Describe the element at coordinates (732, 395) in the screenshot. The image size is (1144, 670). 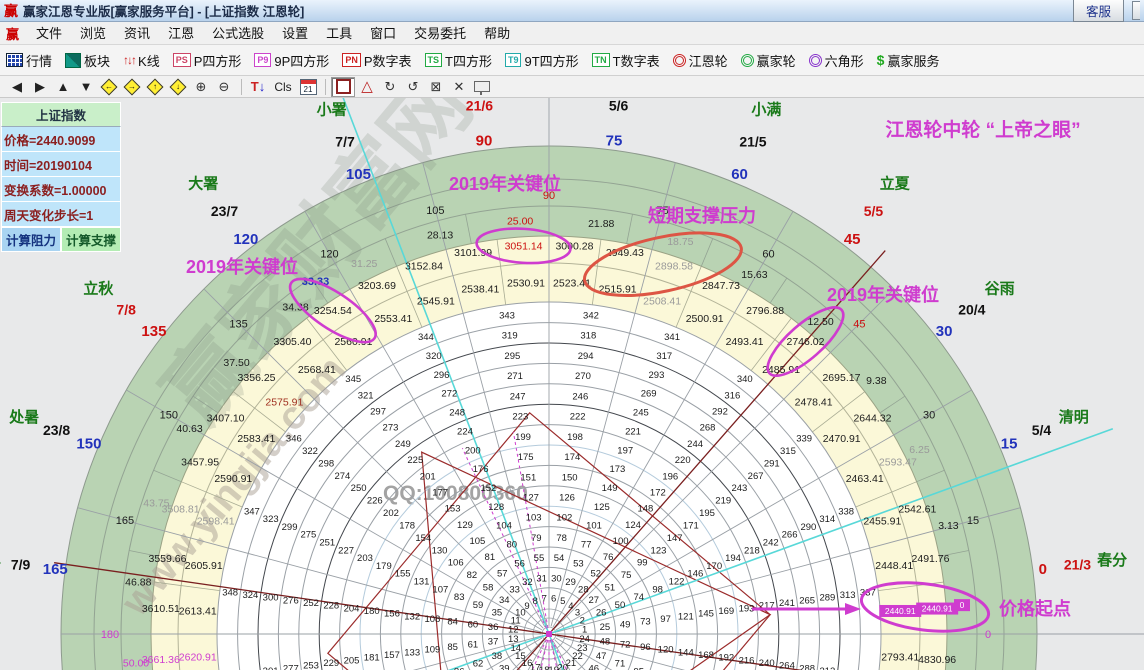
I see `svg-text: 316` at that location.